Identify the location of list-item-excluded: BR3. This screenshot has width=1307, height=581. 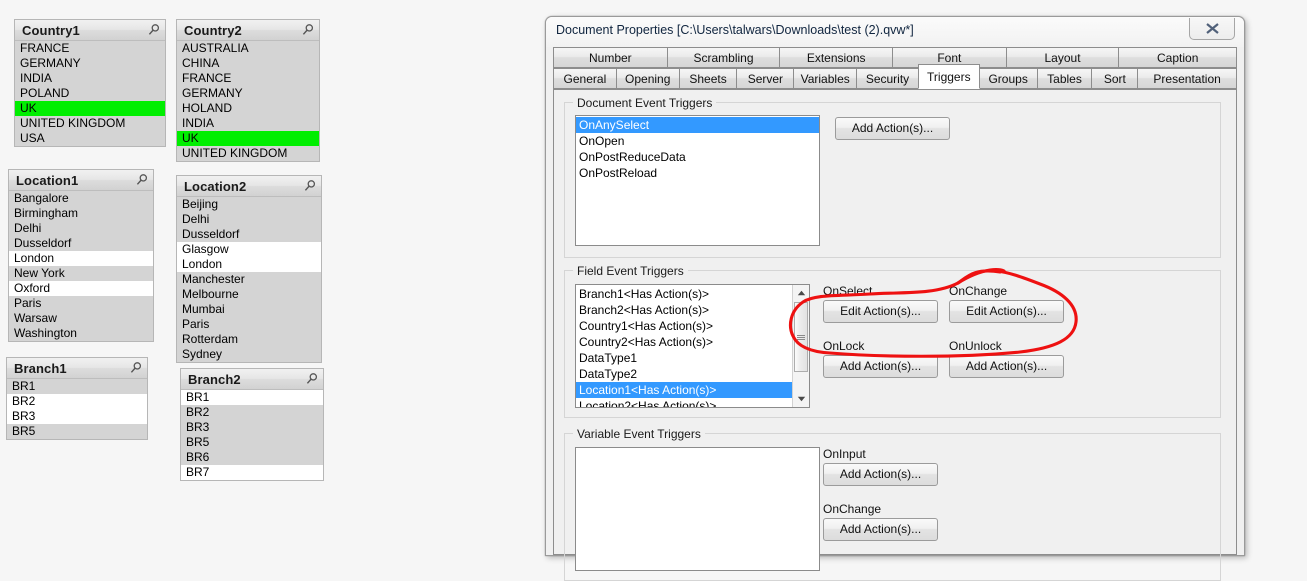
(77, 416).